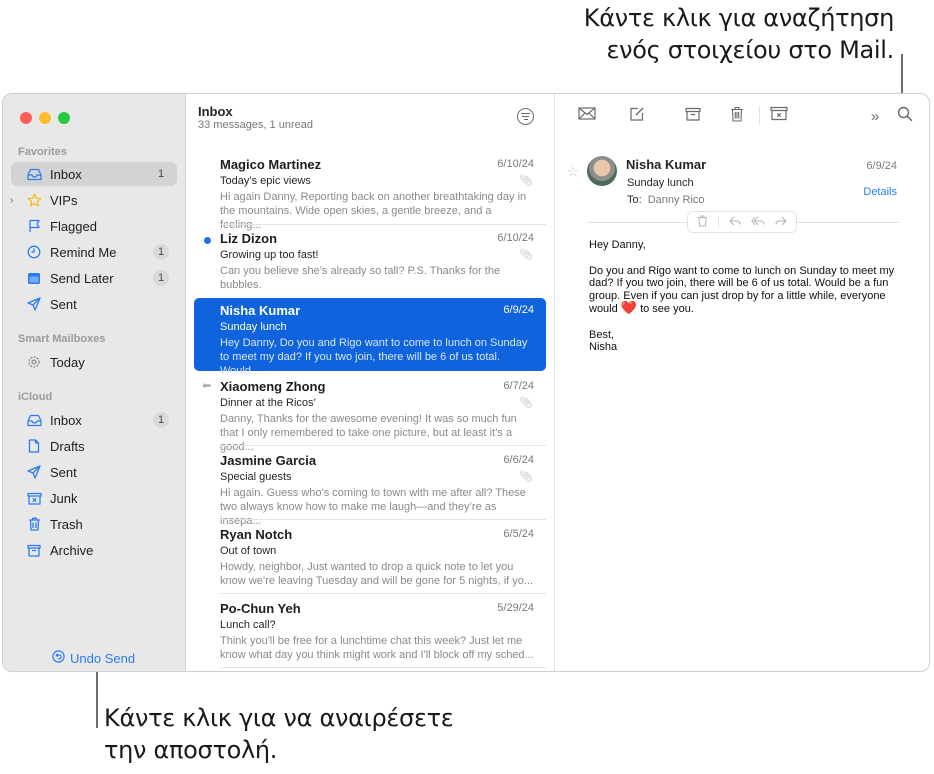 This screenshot has height=774, width=934. I want to click on delete-message-button, so click(702, 222).